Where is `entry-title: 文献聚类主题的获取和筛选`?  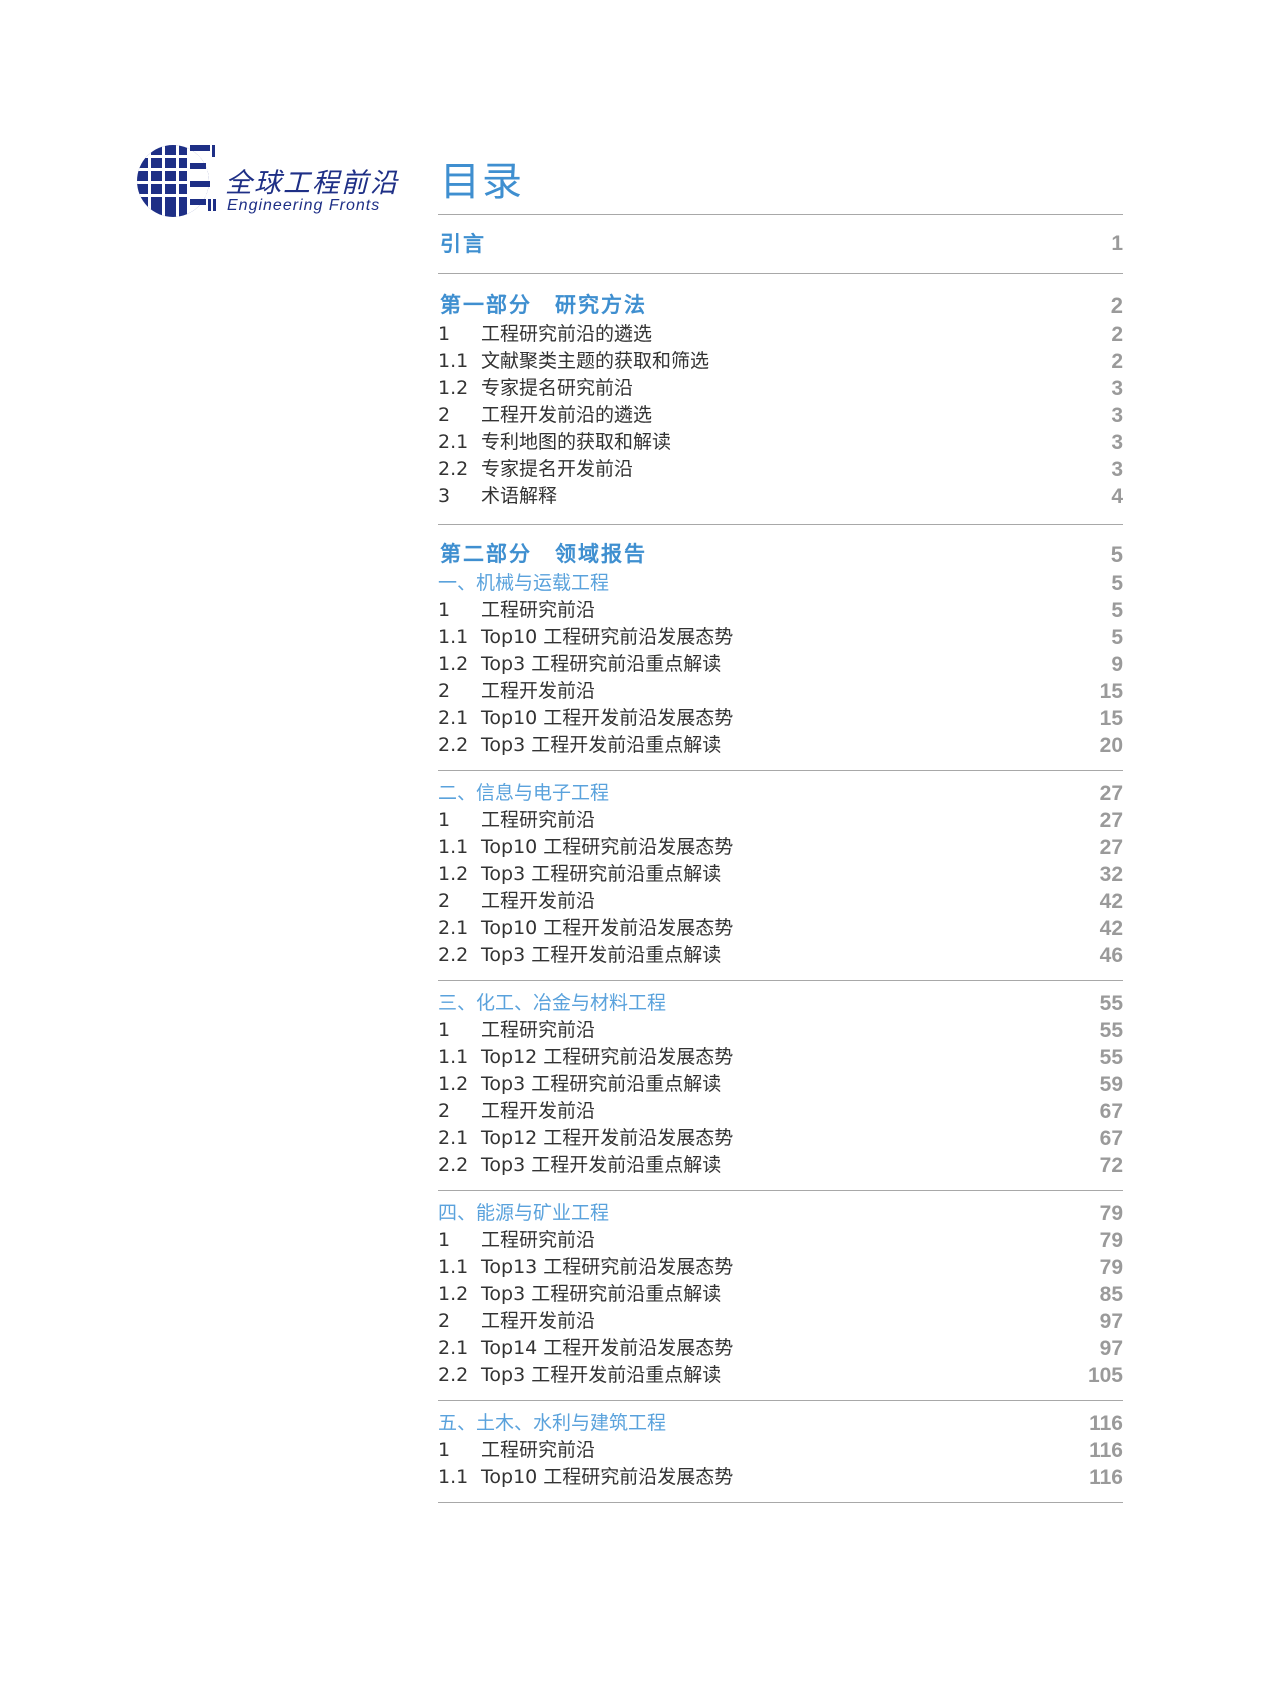
entry-title: 文献聚类主题的获取和筛选 is located at coordinates (595, 361).